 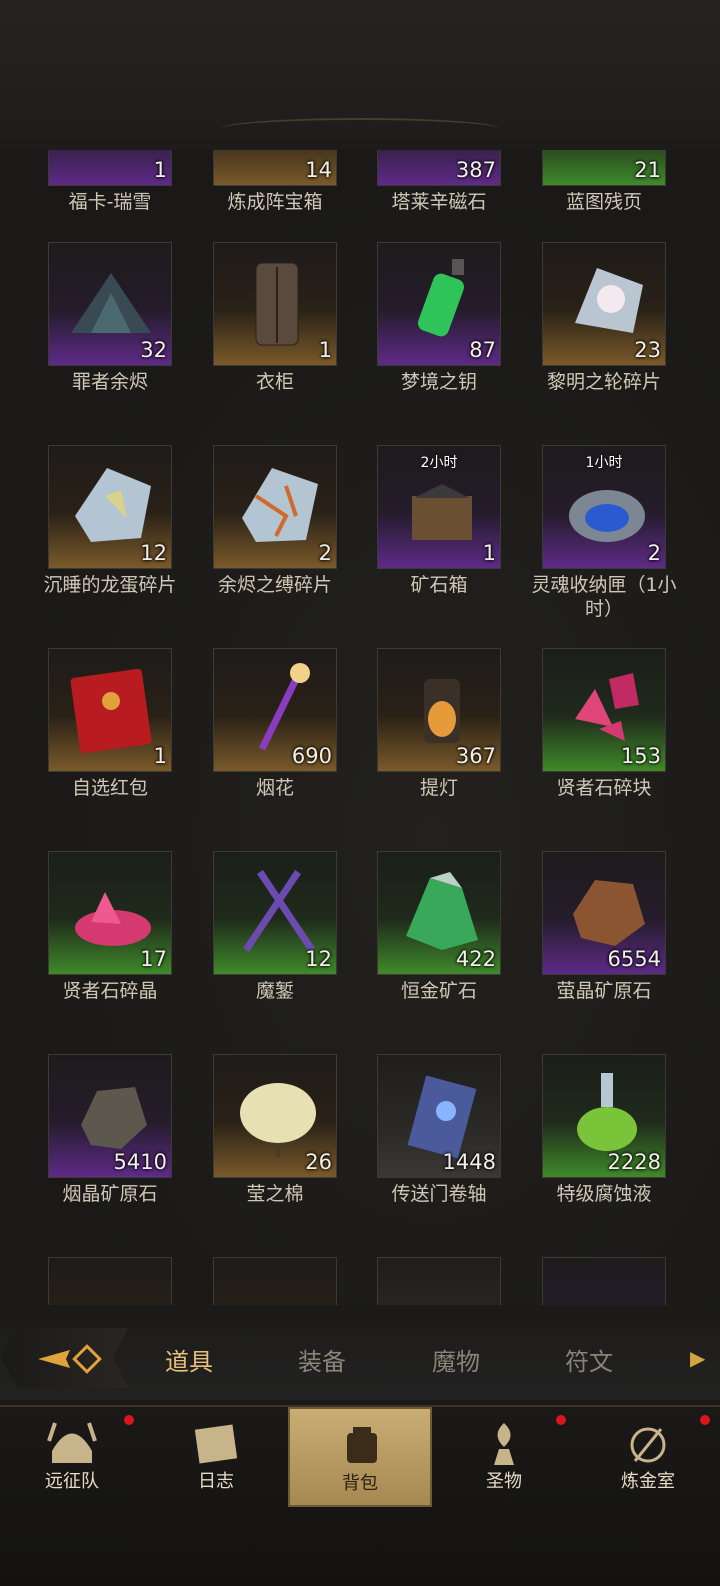 What do you see at coordinates (439, 202) in the screenshot?
I see `item-name: 塔莱辛磁石` at bounding box center [439, 202].